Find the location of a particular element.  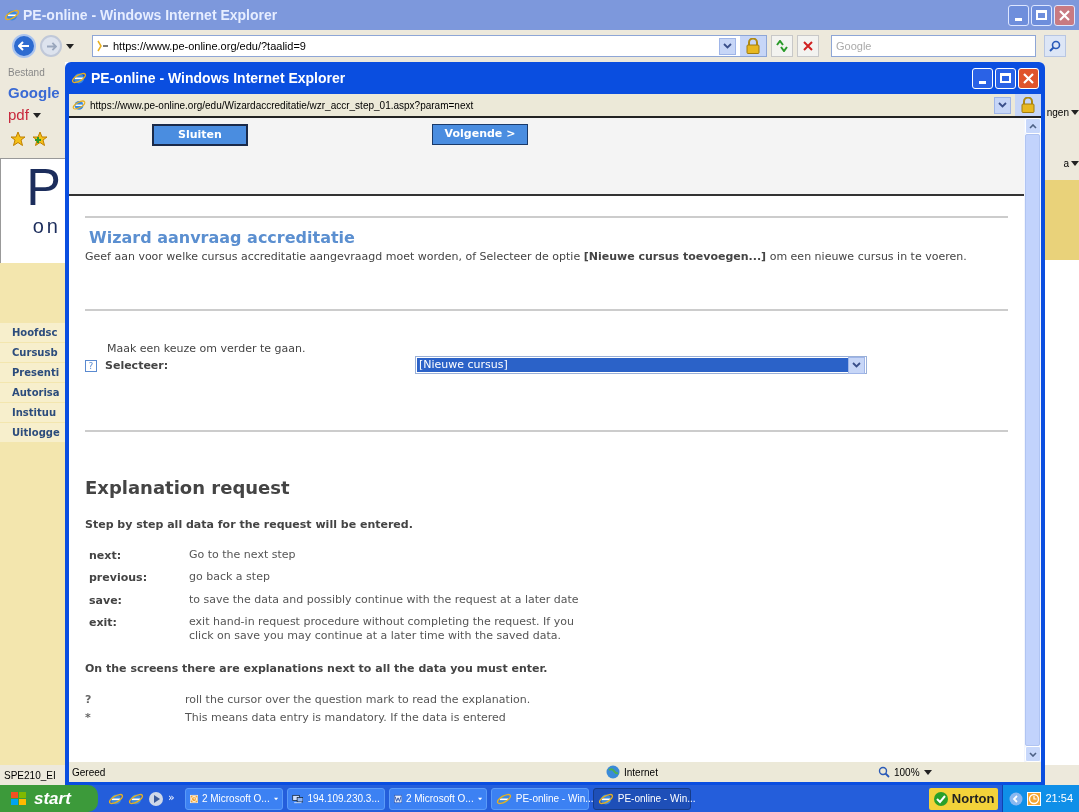

note-text: On the screens there are explanations next to all the data you must enter. is located at coordinates (317, 669).